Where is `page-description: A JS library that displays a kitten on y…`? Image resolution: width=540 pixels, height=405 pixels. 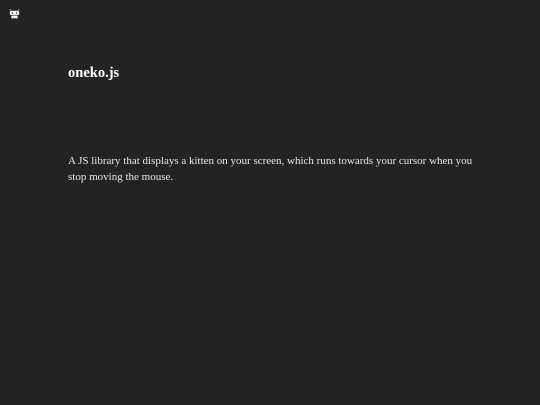 page-description: A JS library that displays a kitten on y… is located at coordinates (270, 169).